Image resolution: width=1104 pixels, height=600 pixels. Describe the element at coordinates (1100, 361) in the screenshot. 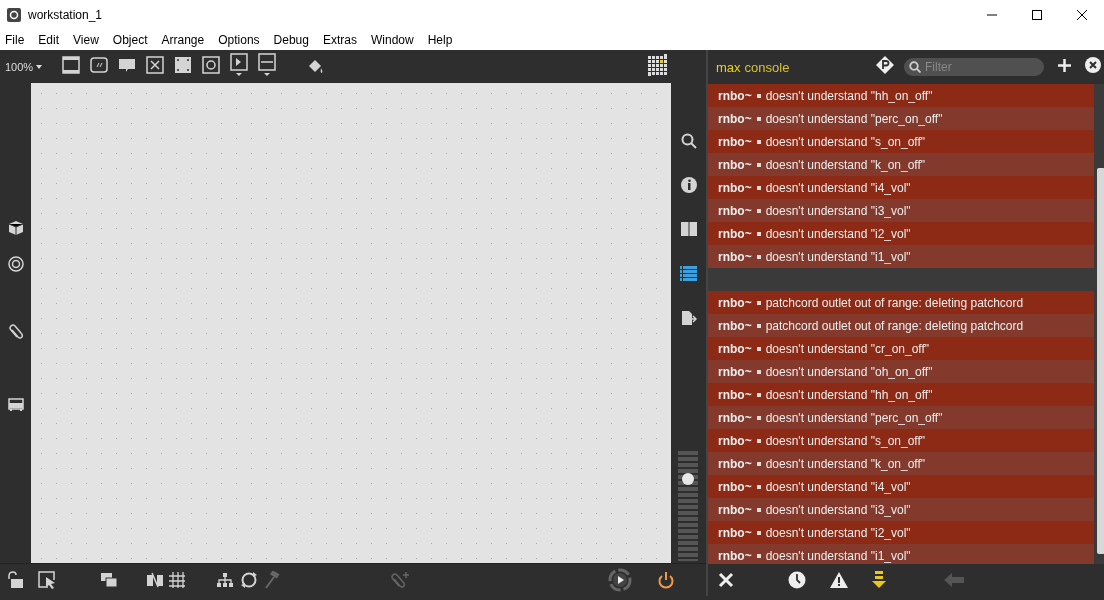

I see `scrollbar-thumb` at that location.